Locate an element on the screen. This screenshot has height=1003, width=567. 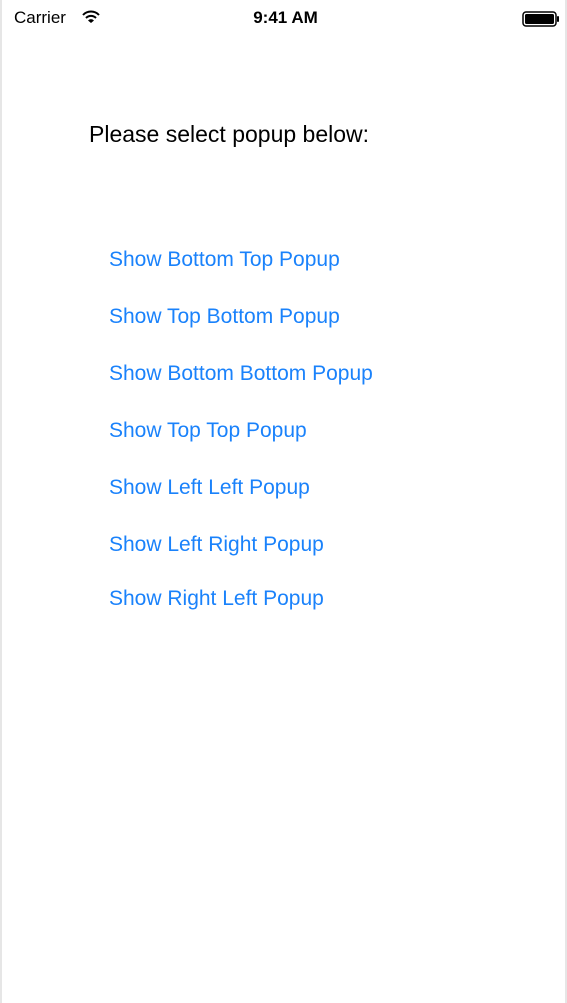
show-left-left-popup-button: Show Left Left Popup is located at coordinates (209, 488).